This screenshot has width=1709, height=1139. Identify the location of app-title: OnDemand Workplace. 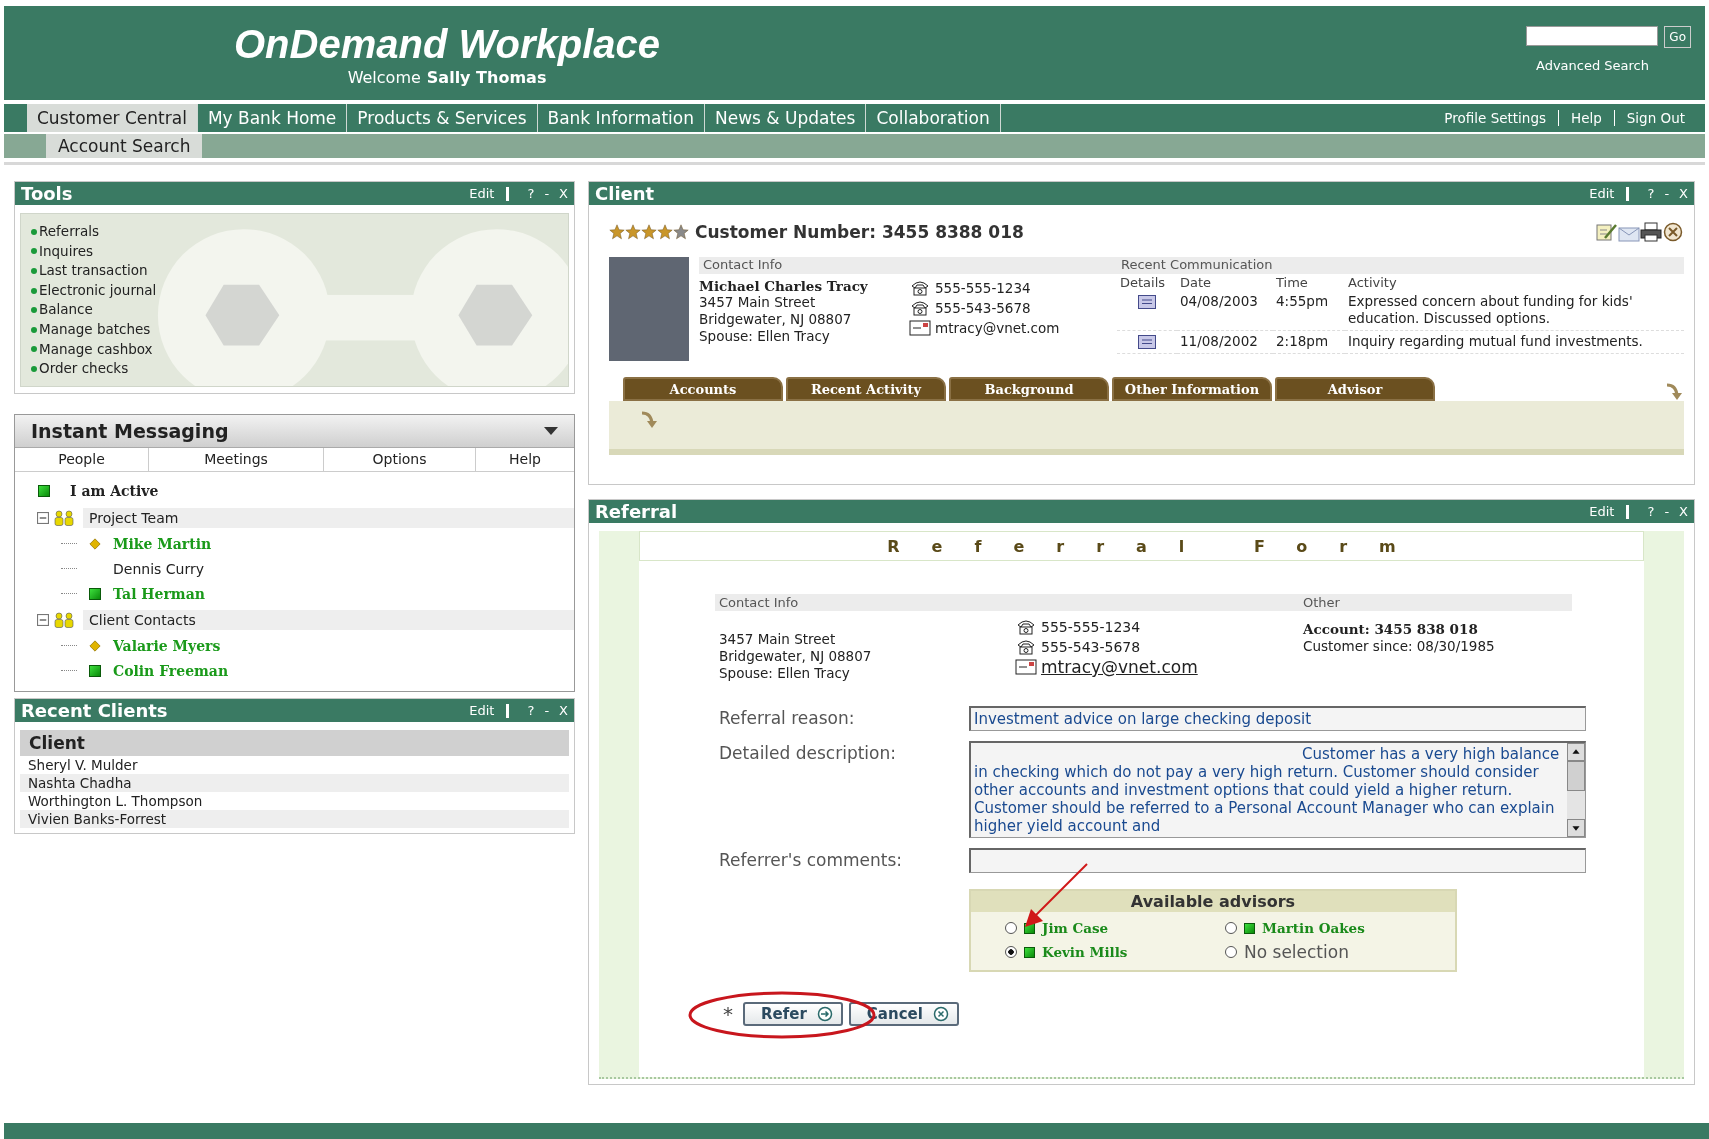
(447, 44).